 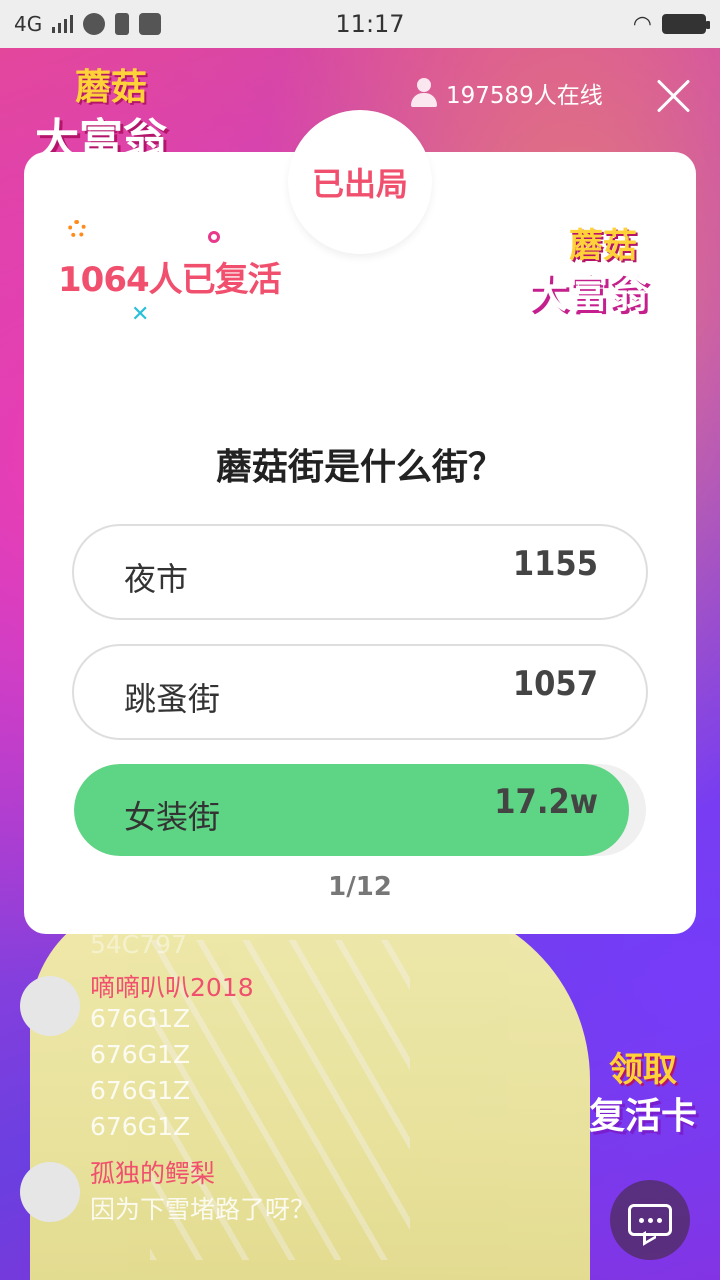 What do you see at coordinates (546, 802) in the screenshot?
I see `option-count: 17.2w` at bounding box center [546, 802].